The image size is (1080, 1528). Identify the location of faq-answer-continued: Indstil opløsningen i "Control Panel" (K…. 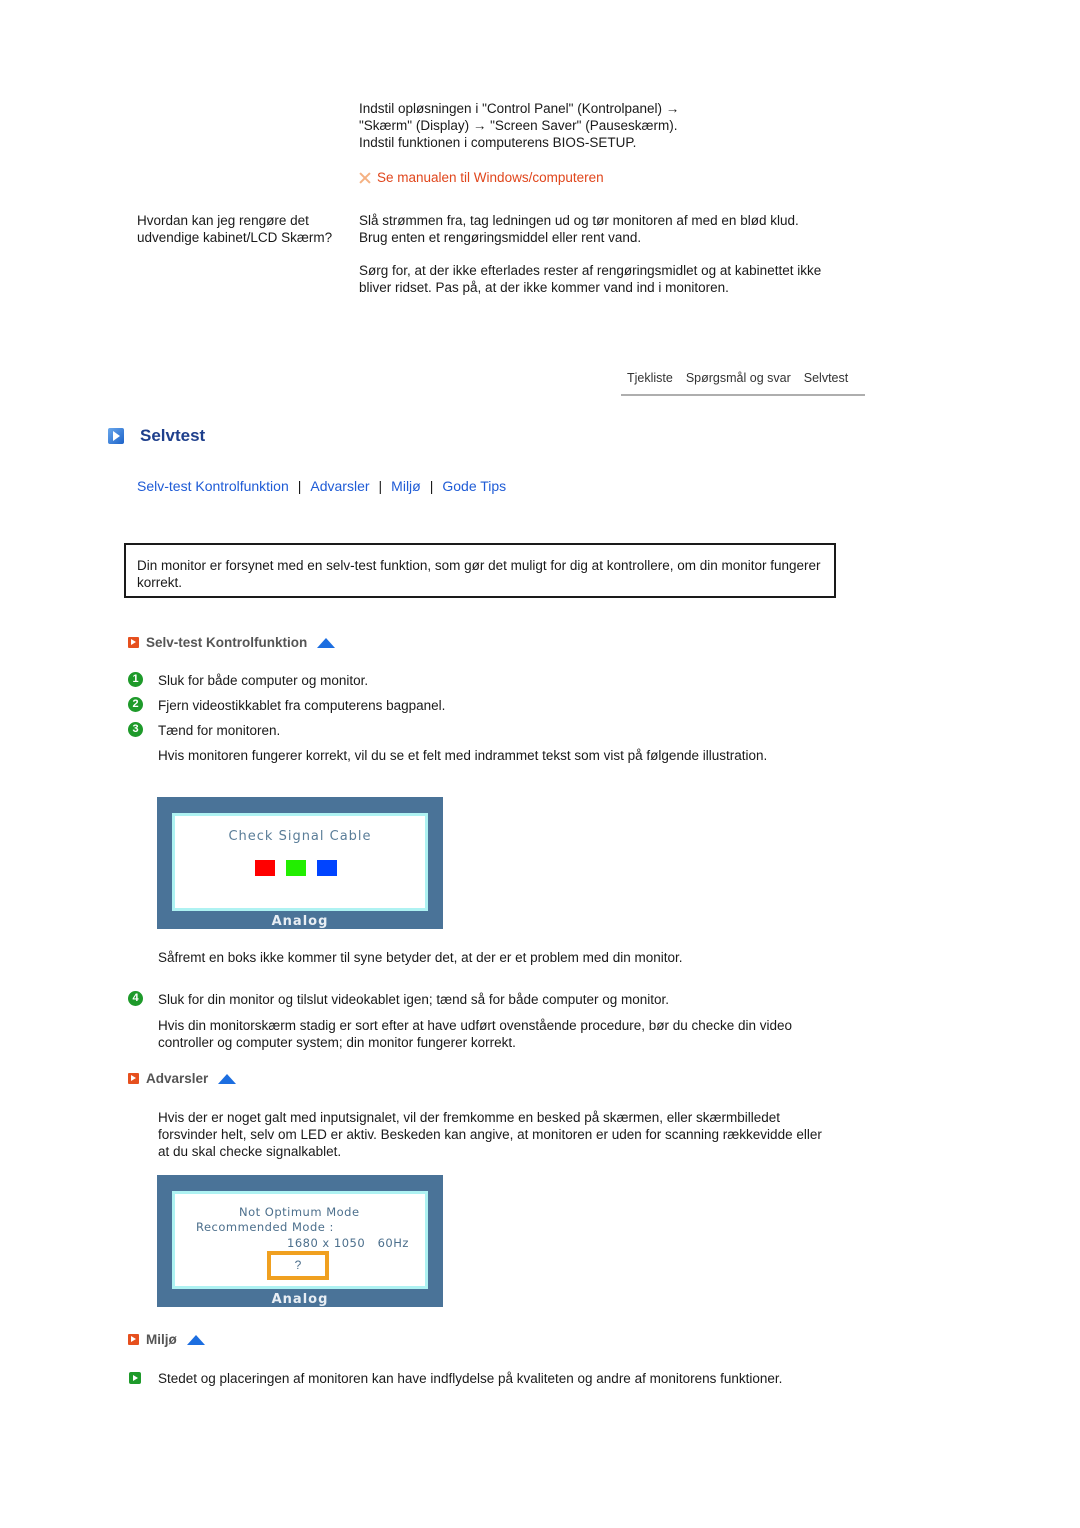
(599, 125).